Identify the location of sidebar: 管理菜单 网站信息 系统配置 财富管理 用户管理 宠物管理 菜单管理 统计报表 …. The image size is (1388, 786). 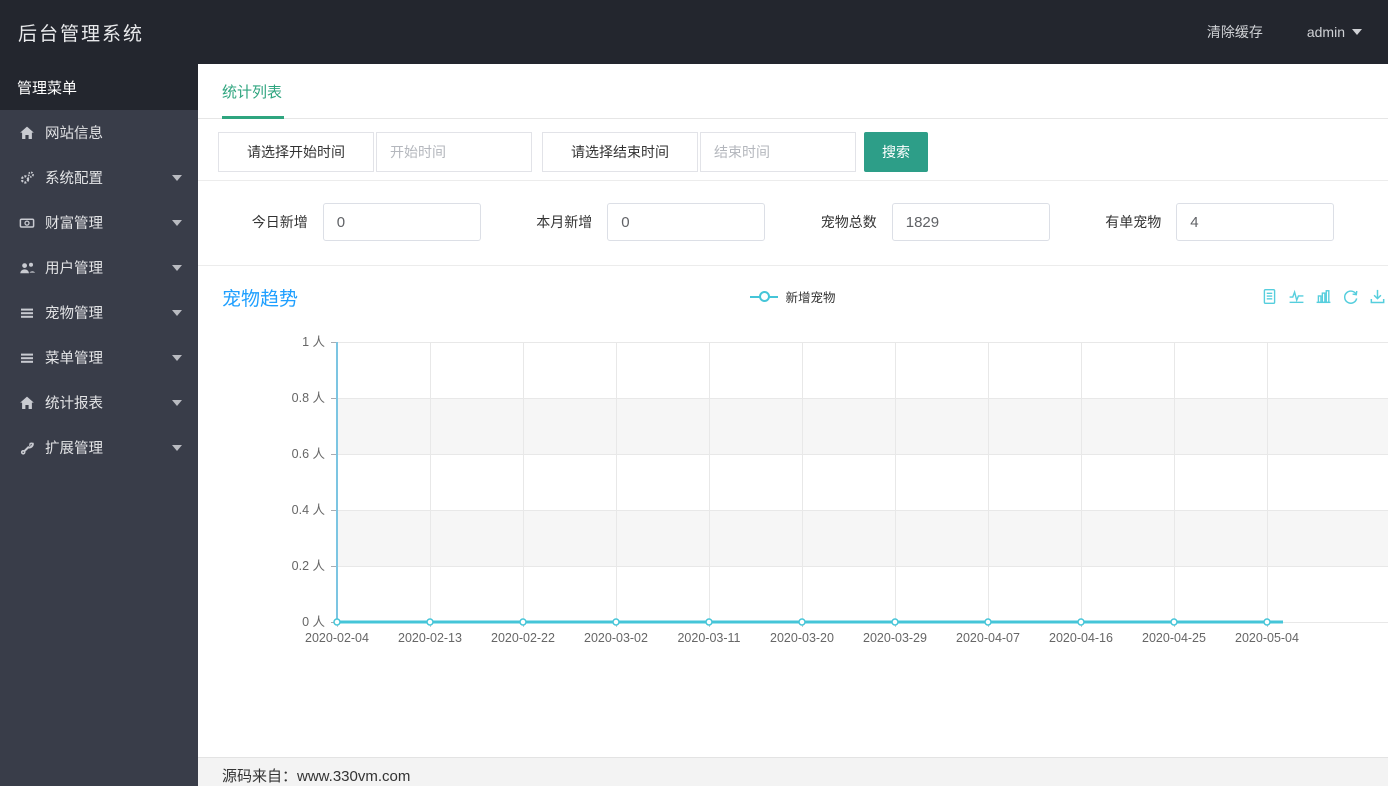
(99, 425).